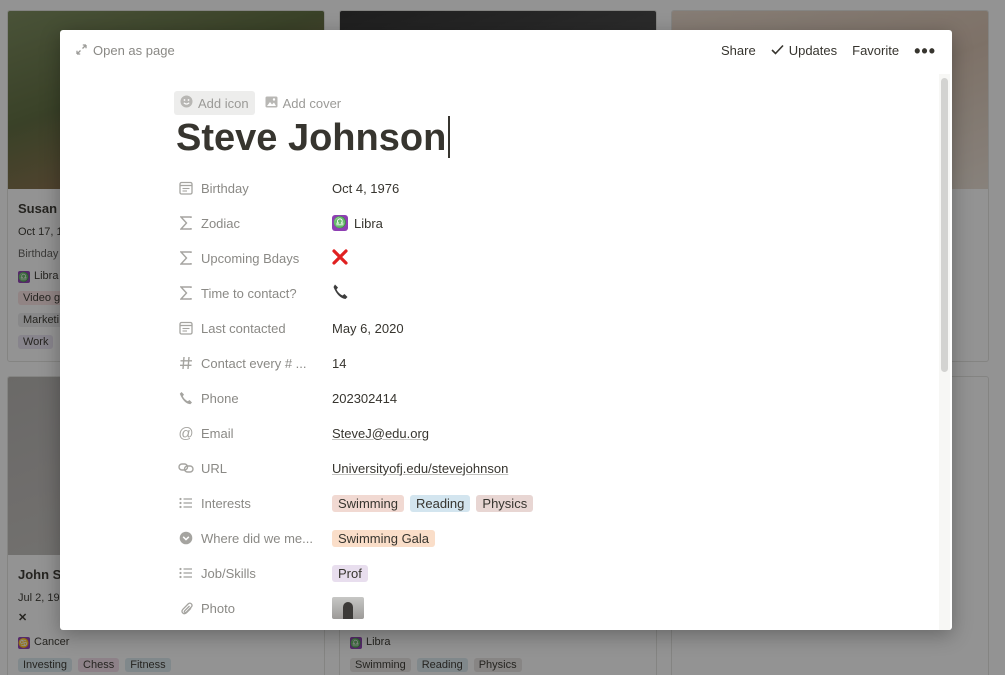  Describe the element at coordinates (505, 503) in the screenshot. I see `tag-physics: Physics` at that location.